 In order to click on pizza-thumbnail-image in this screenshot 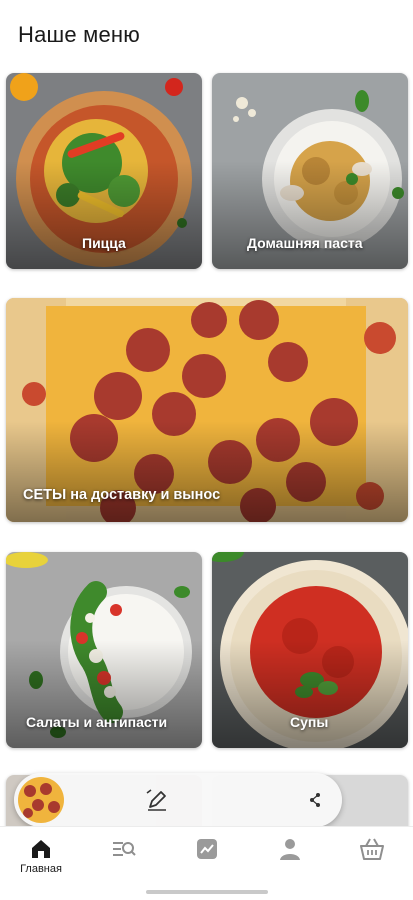, I will do `click(41, 800)`.